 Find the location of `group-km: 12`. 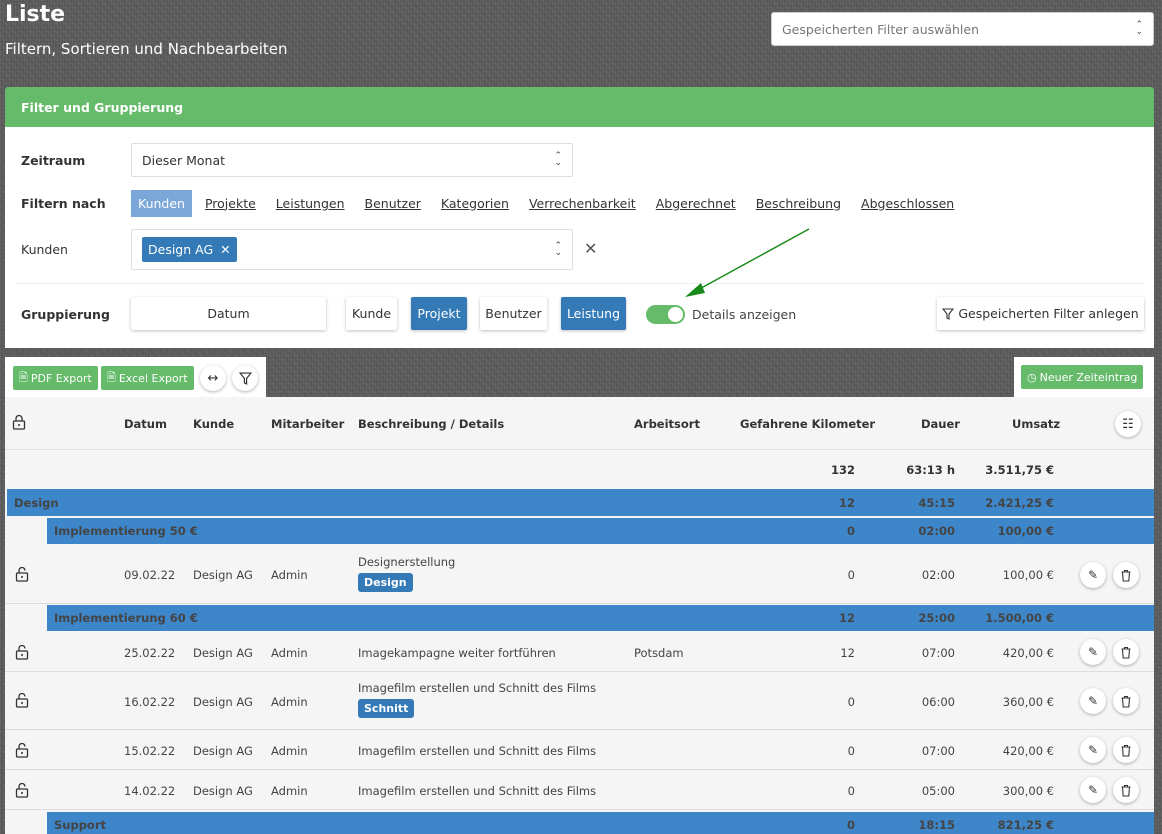

group-km: 12 is located at coordinates (846, 503).